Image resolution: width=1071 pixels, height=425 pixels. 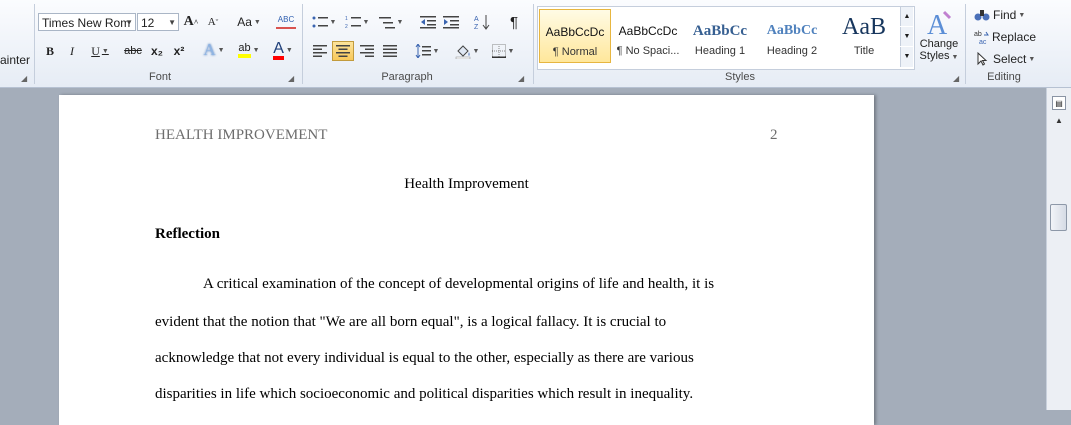 I want to click on svg-text: Z, so click(x=476, y=27).